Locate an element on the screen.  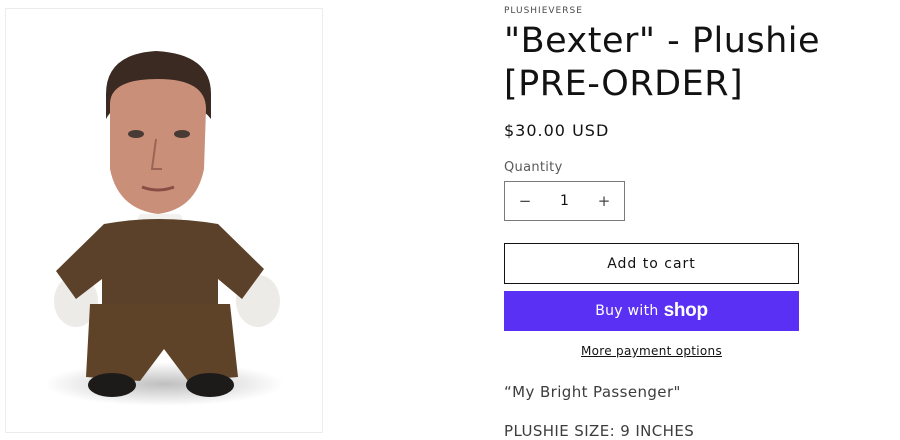
more-payment-options-link: More payment options is located at coordinates (651, 351).